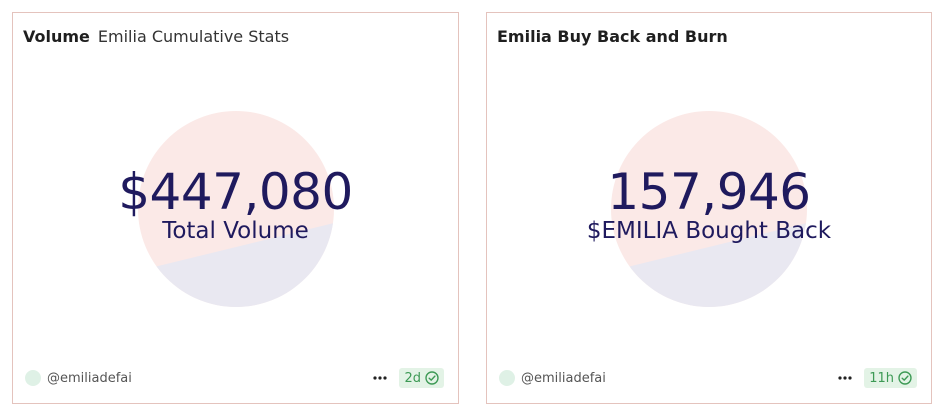 The image size is (942, 416). What do you see at coordinates (708, 378) in the screenshot?
I see `card-footer: @emiliadefai 11h` at bounding box center [708, 378].